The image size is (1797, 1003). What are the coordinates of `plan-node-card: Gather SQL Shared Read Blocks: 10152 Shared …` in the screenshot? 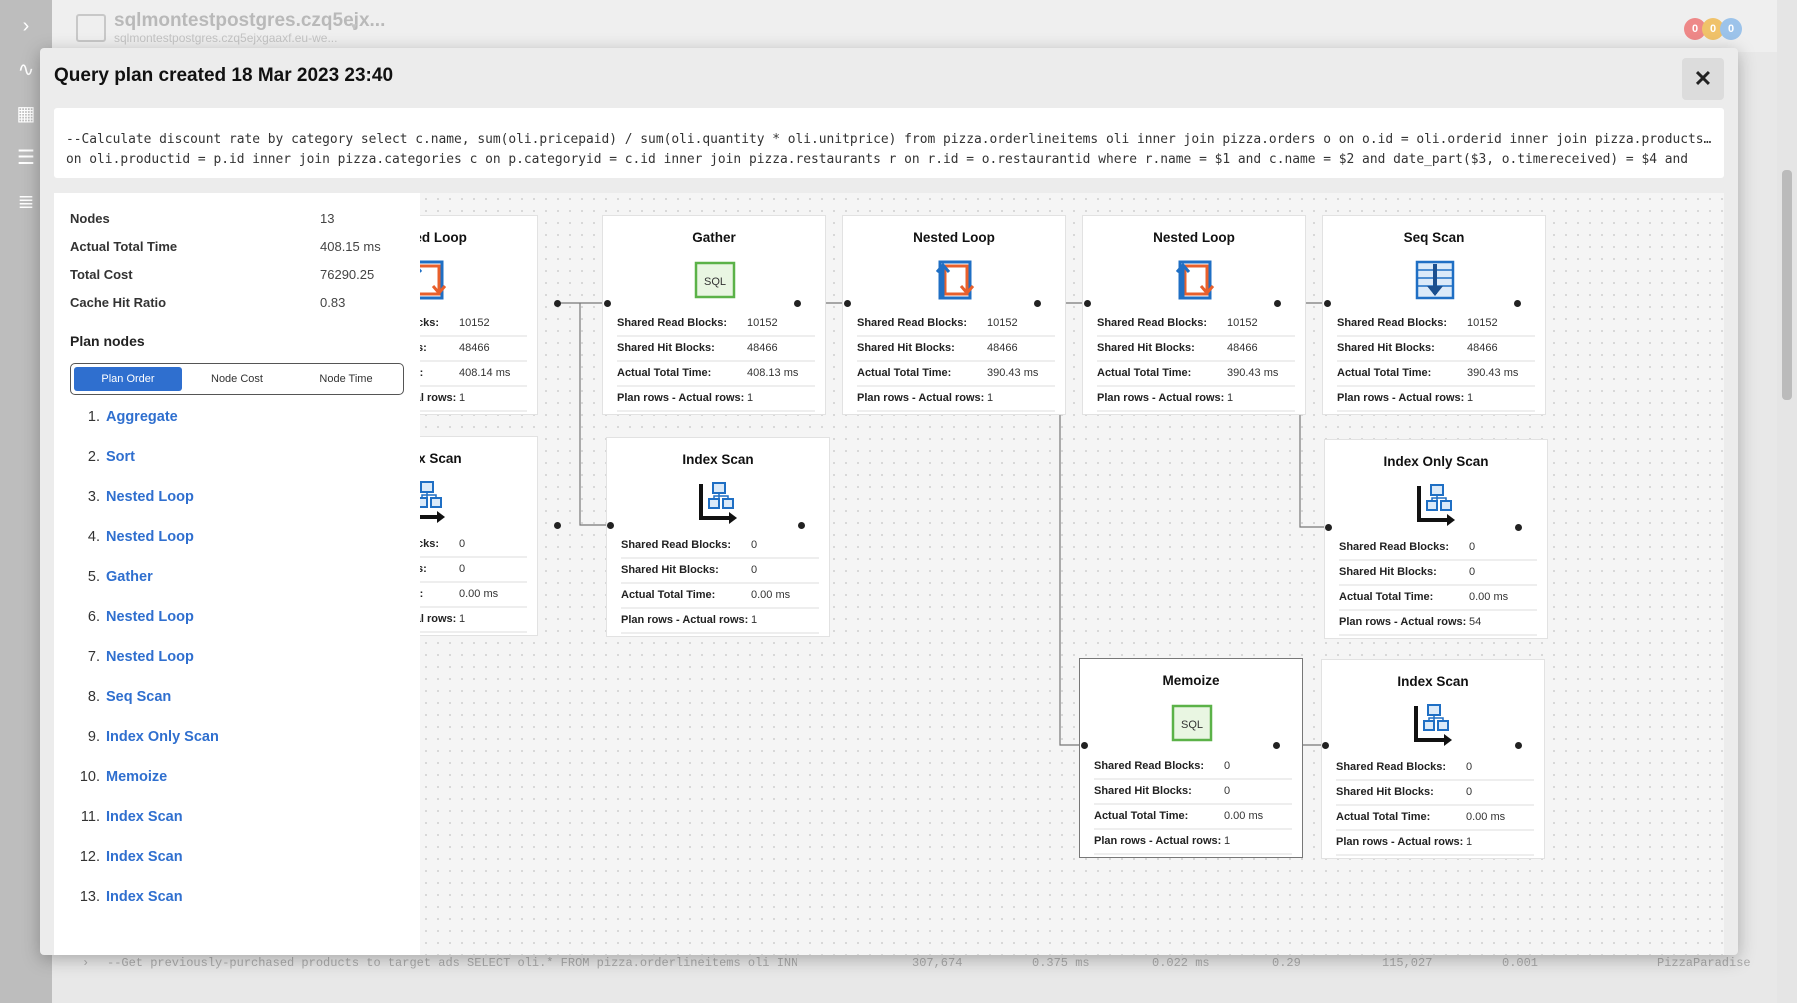 It's located at (714, 315).